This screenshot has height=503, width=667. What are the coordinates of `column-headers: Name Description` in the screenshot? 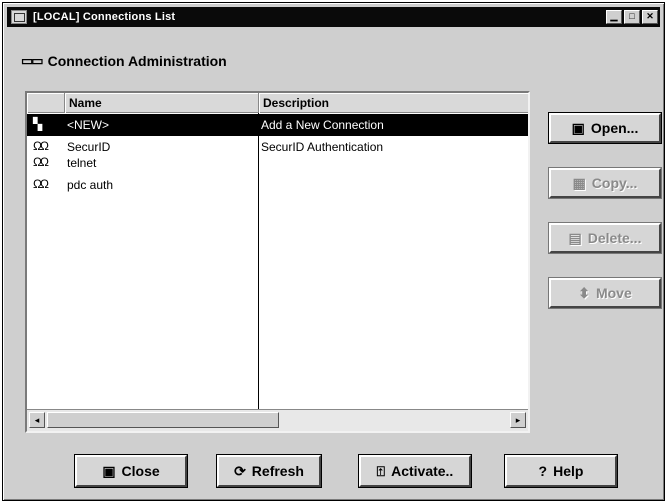 It's located at (277, 103).